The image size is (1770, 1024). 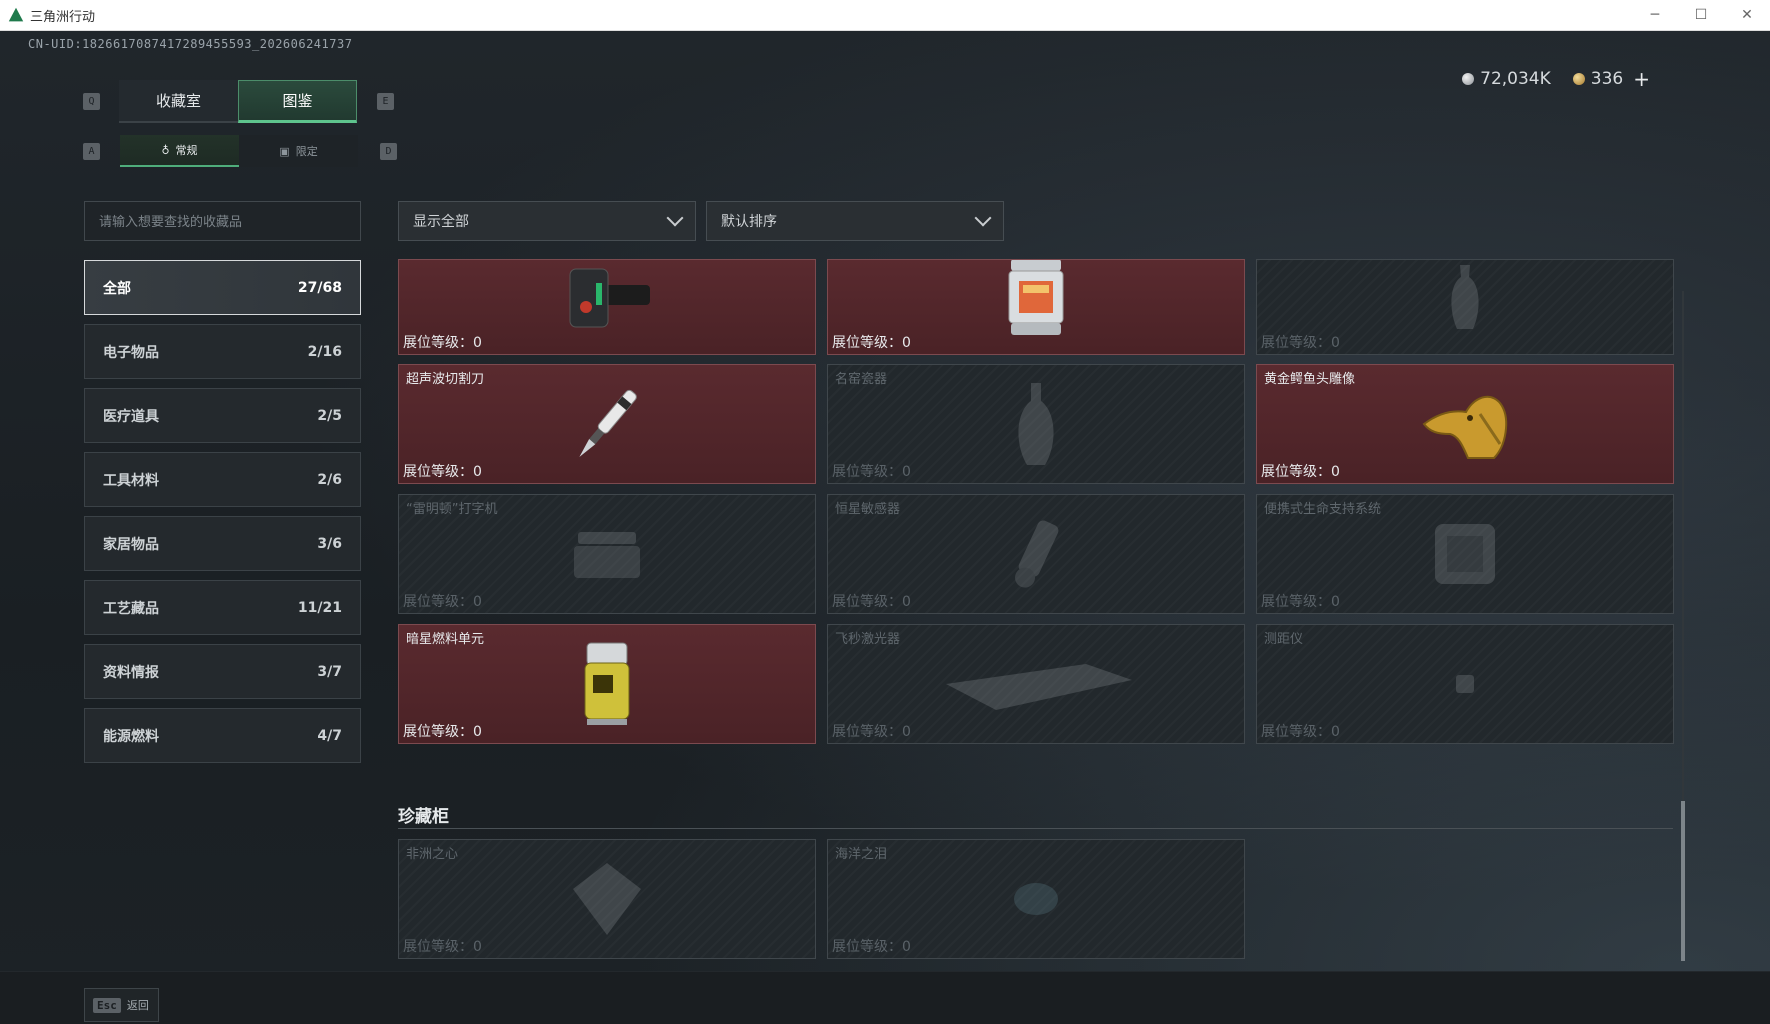 What do you see at coordinates (1683, 881) in the screenshot?
I see `scrollbar-thumb` at bounding box center [1683, 881].